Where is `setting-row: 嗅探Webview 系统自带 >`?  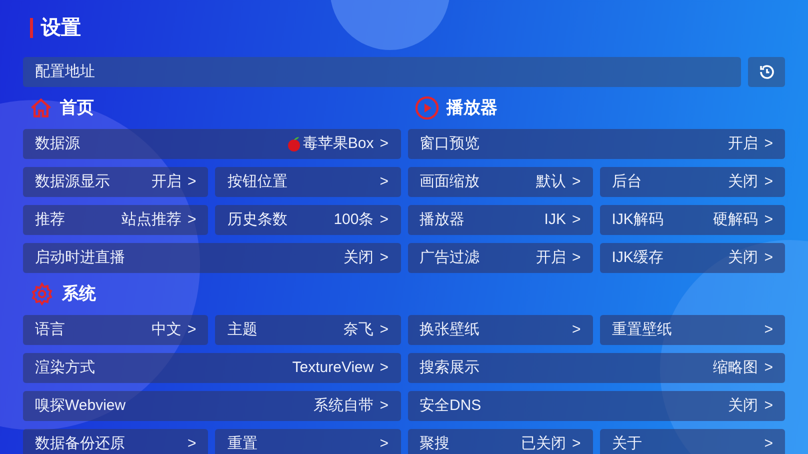
setting-row: 嗅探Webview 系统自带 > is located at coordinates (211, 406).